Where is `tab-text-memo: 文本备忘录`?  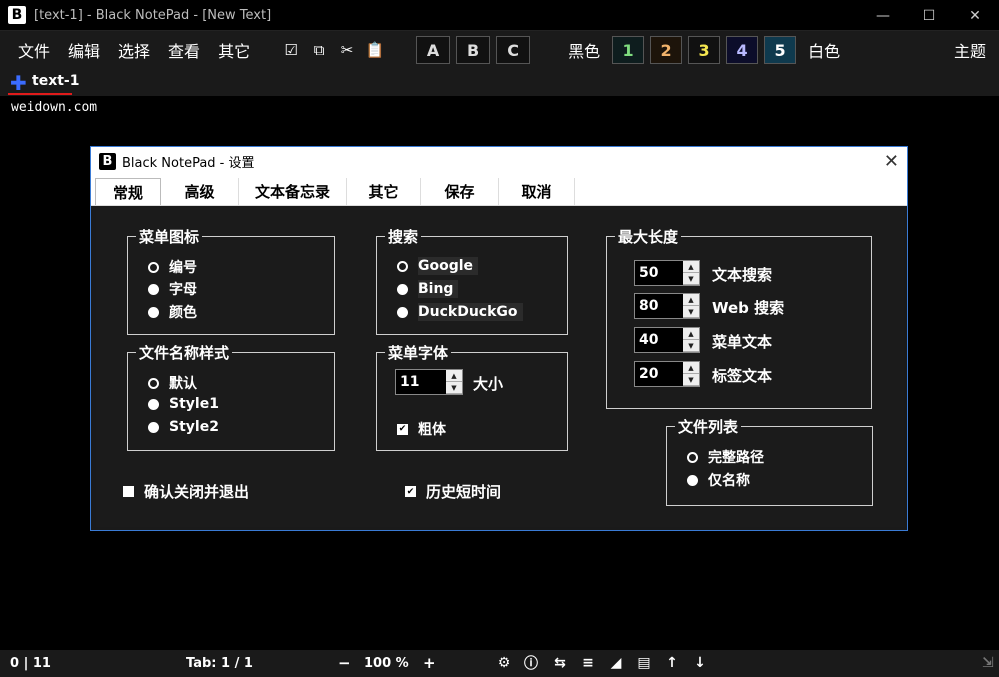
tab-text-memo: 文本备忘录 is located at coordinates (293, 191).